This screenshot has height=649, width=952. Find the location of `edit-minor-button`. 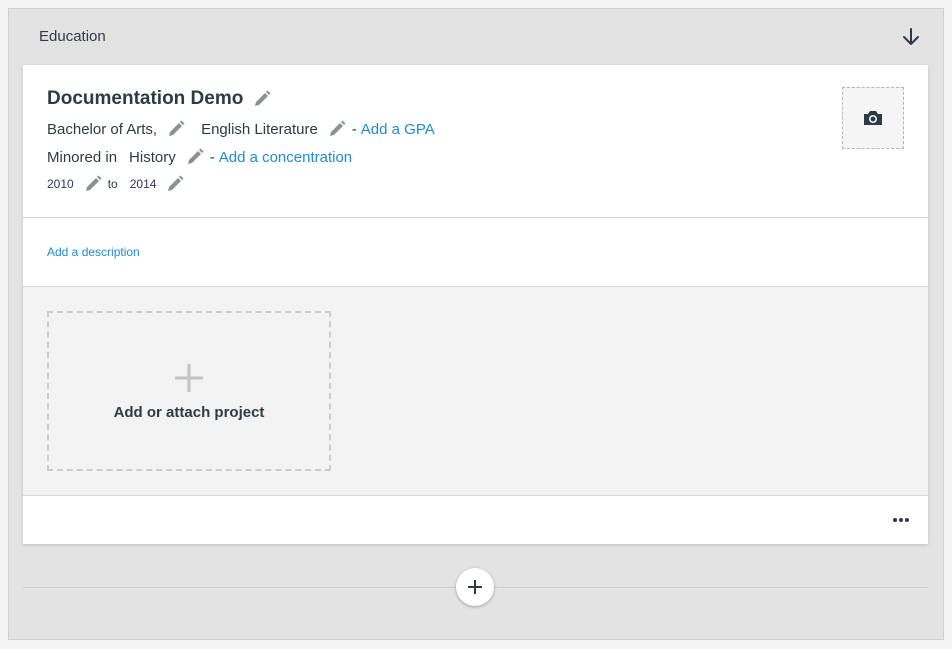

edit-minor-button is located at coordinates (195, 157).